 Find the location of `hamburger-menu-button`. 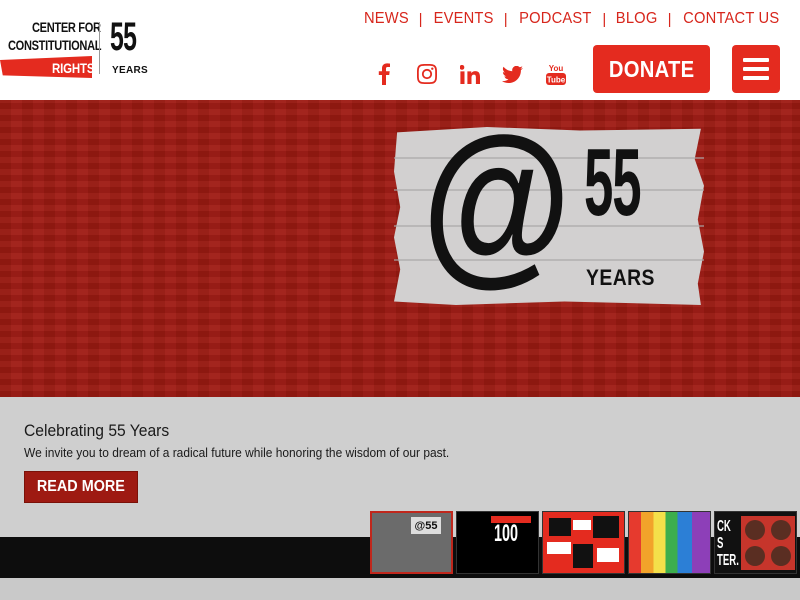

hamburger-menu-button is located at coordinates (756, 69).